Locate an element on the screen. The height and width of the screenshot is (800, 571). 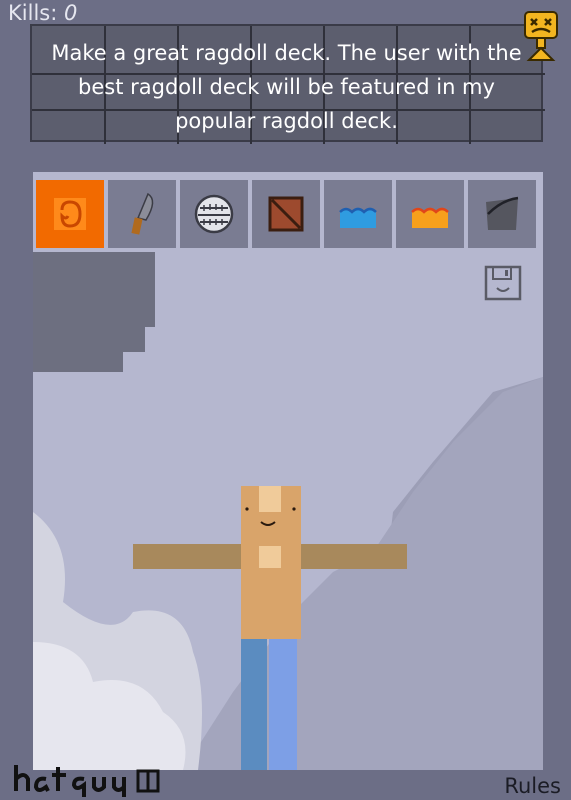
kills-value: 0 is located at coordinates (70, 13).